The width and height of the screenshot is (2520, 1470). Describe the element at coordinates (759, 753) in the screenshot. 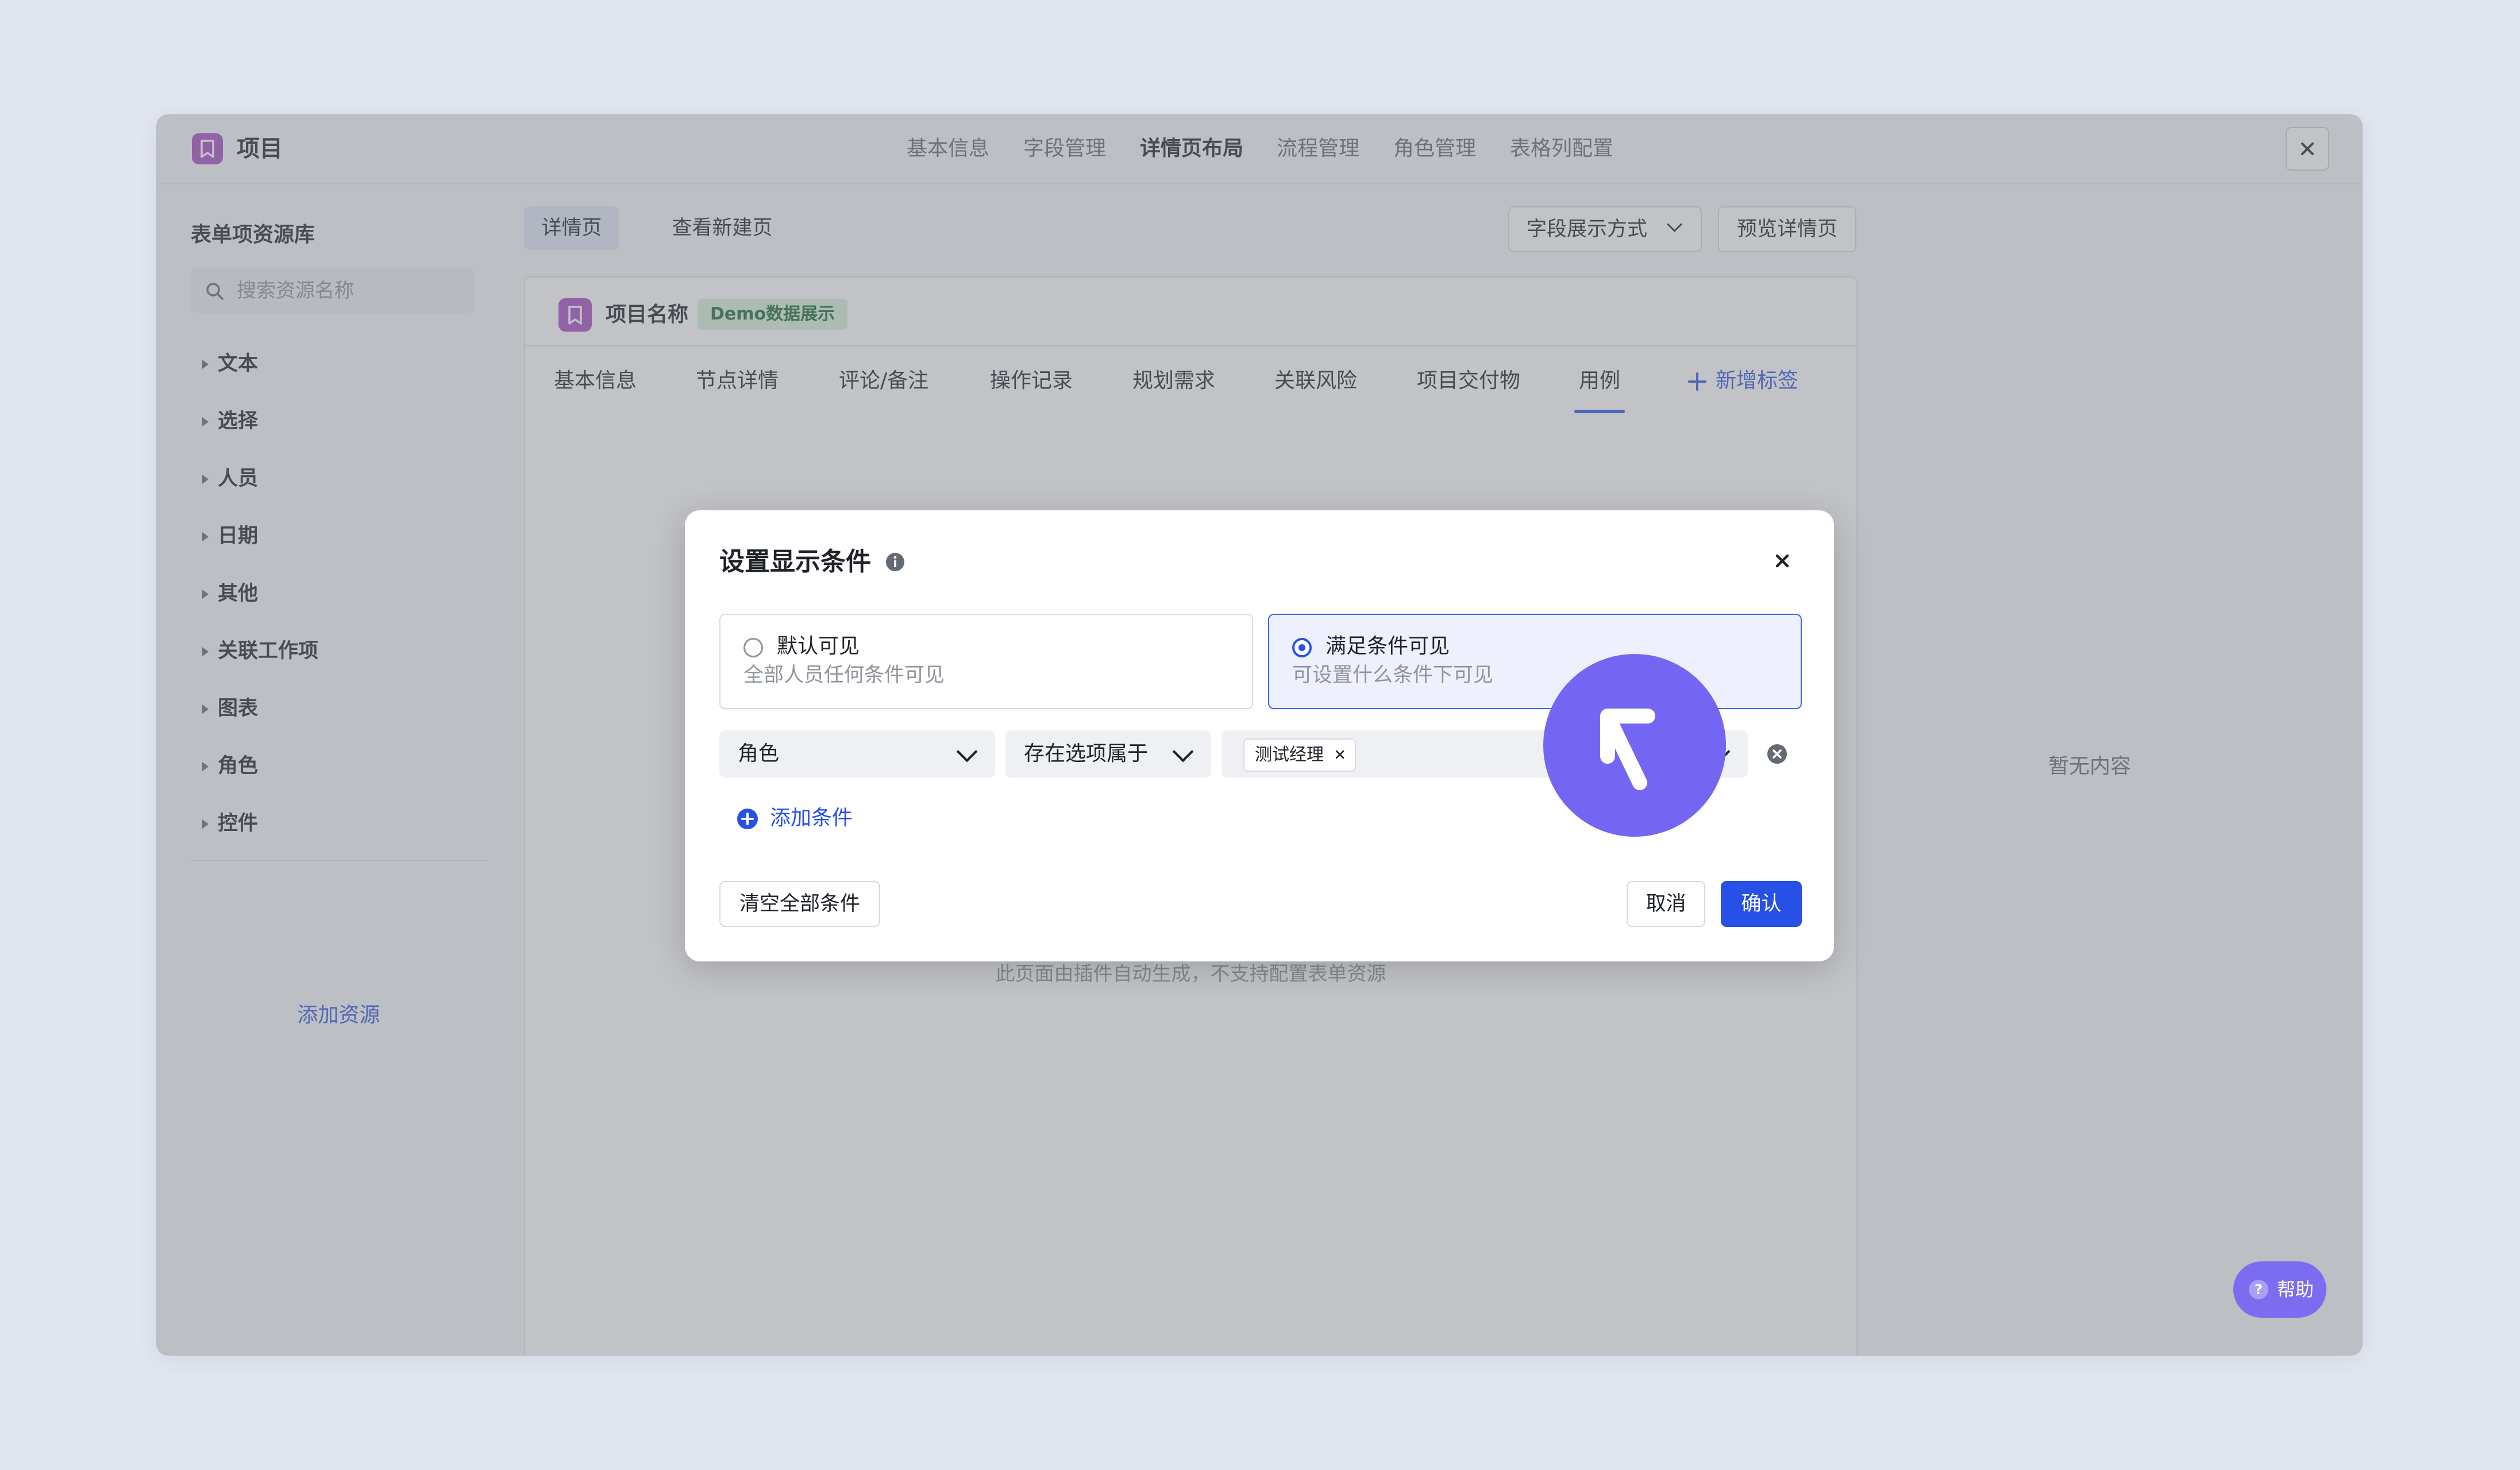

I see `condition-field-value: 角色` at that location.